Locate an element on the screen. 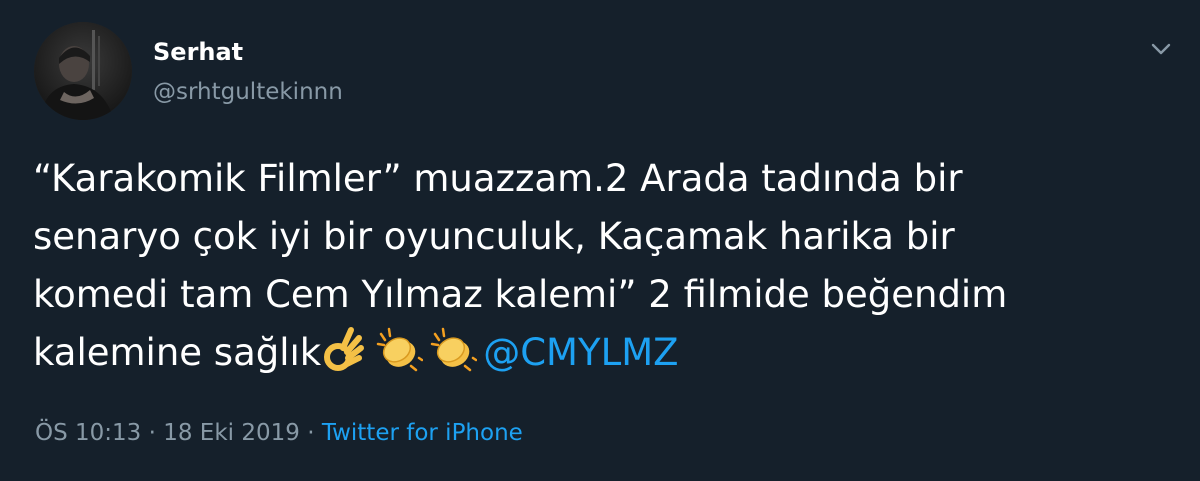  tweet-source-link: Twitter for iPhone is located at coordinates (422, 433).